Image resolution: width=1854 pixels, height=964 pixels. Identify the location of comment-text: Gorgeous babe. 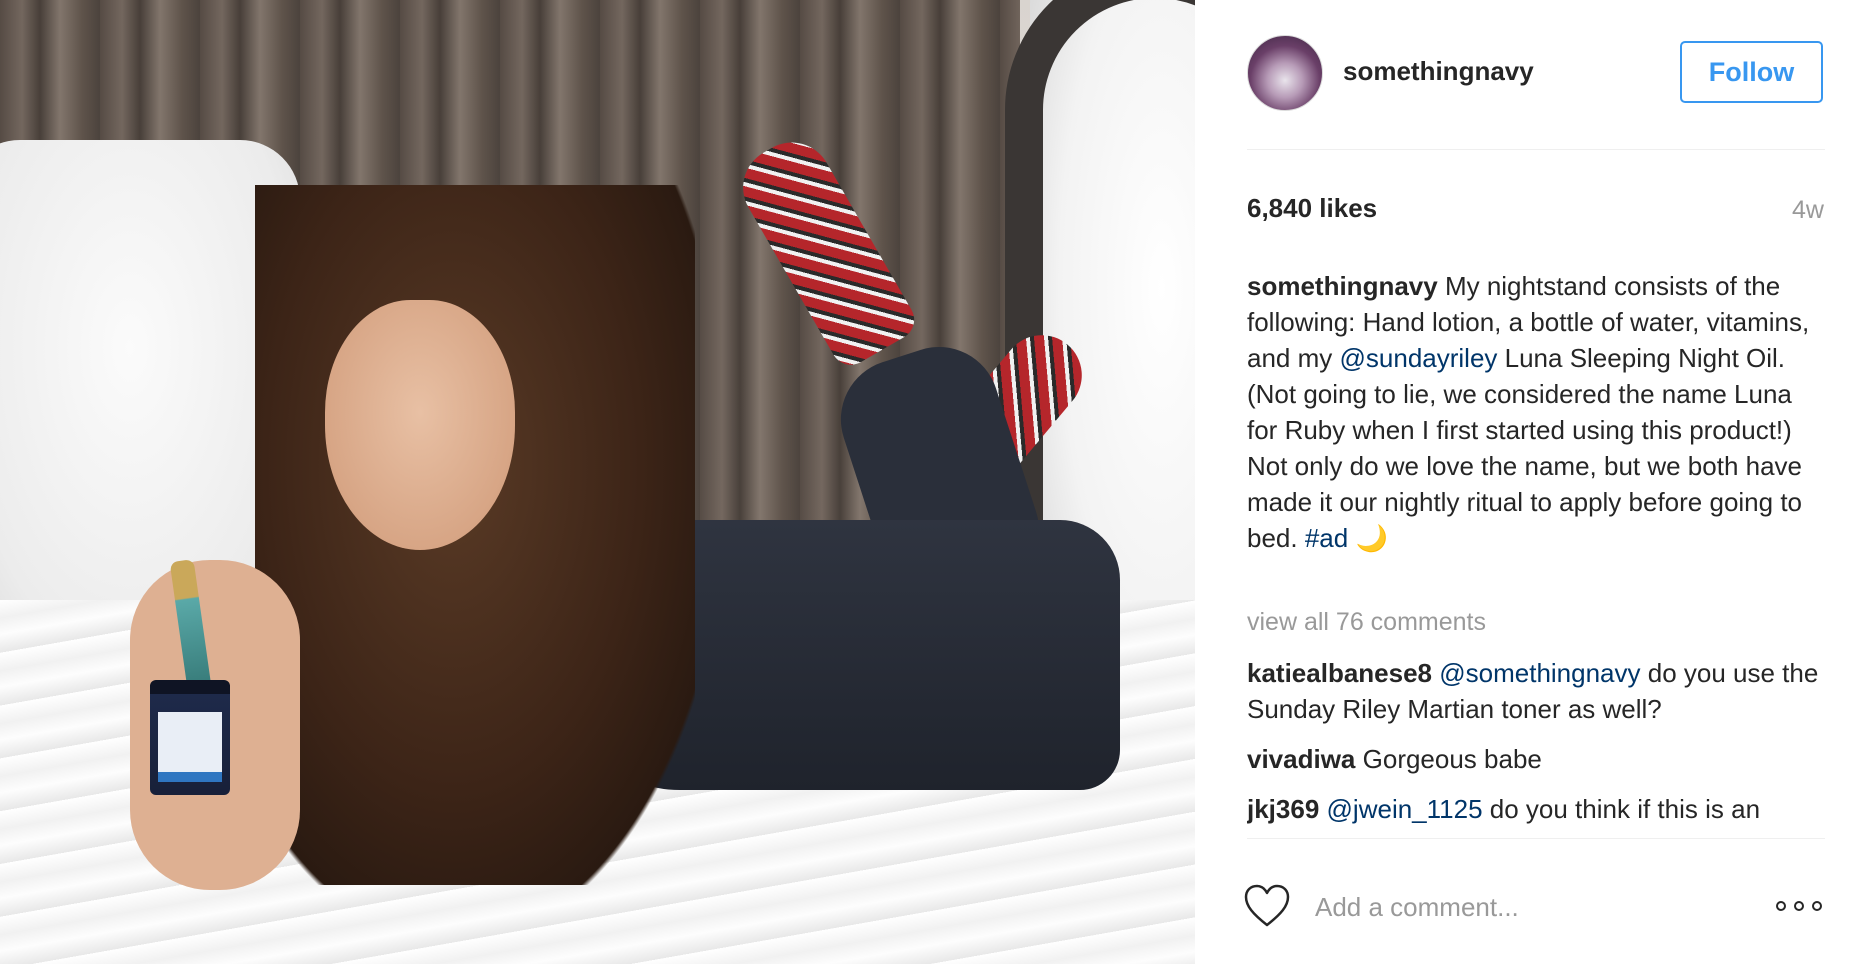
(1448, 759).